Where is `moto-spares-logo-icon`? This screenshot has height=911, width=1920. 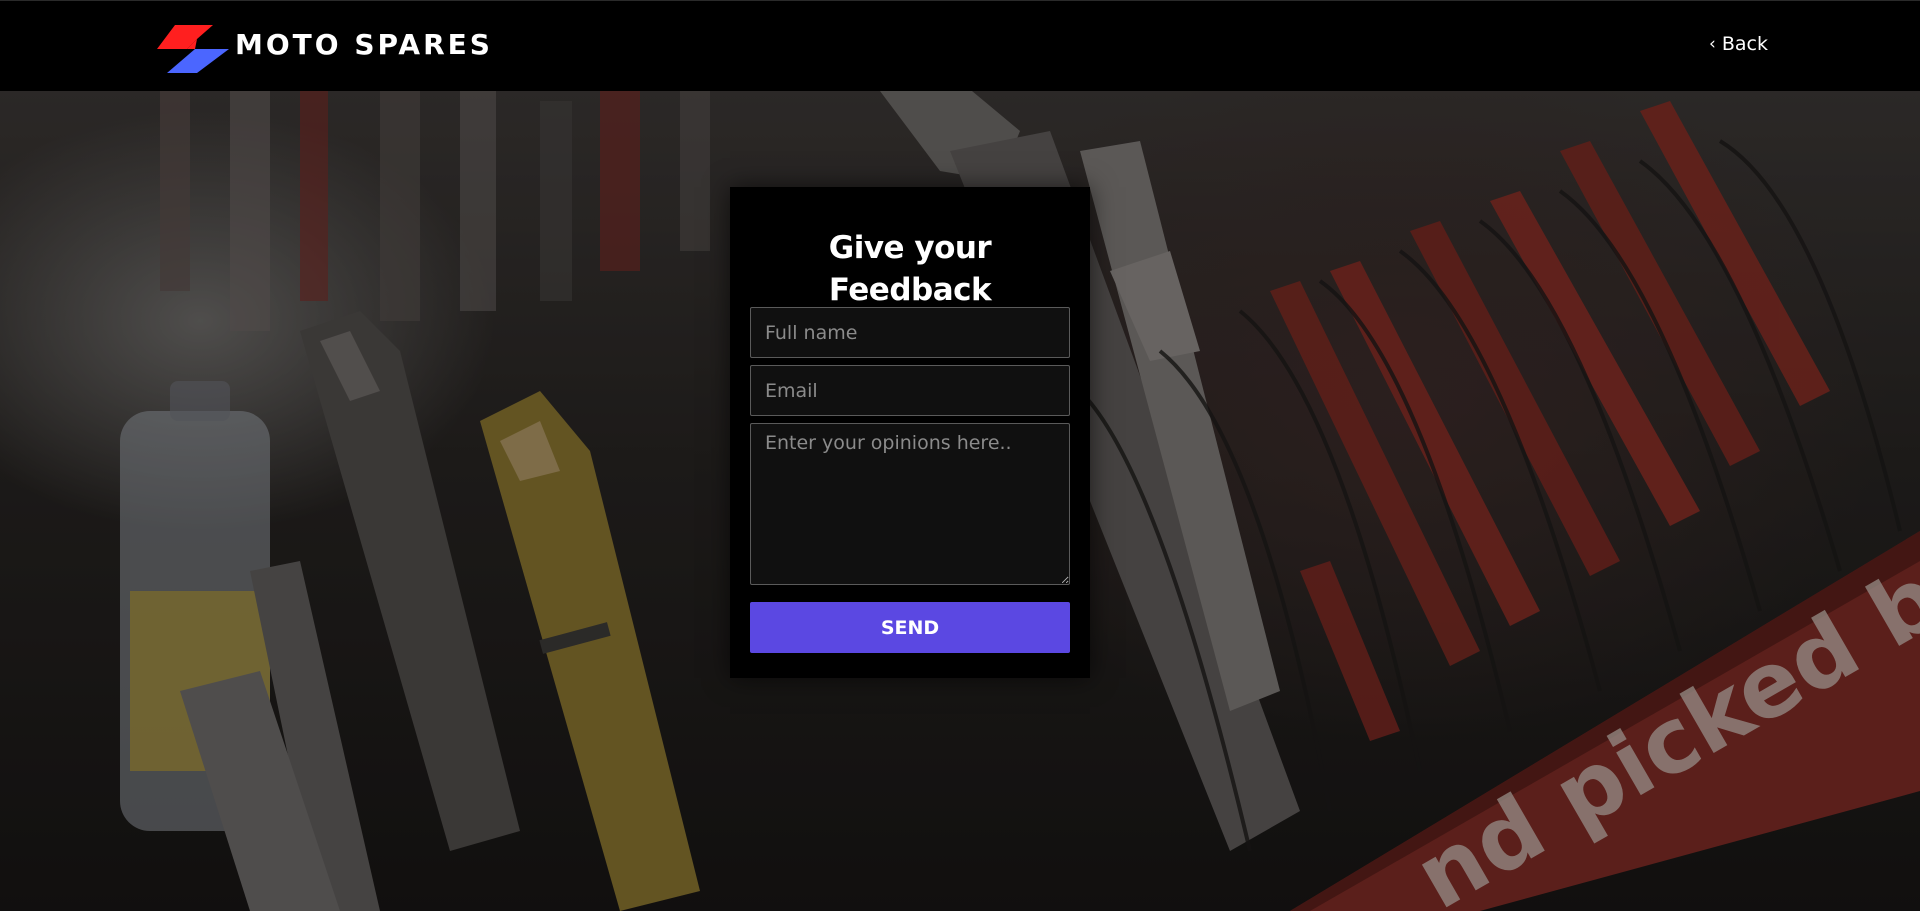 moto-spares-logo-icon is located at coordinates (193, 49).